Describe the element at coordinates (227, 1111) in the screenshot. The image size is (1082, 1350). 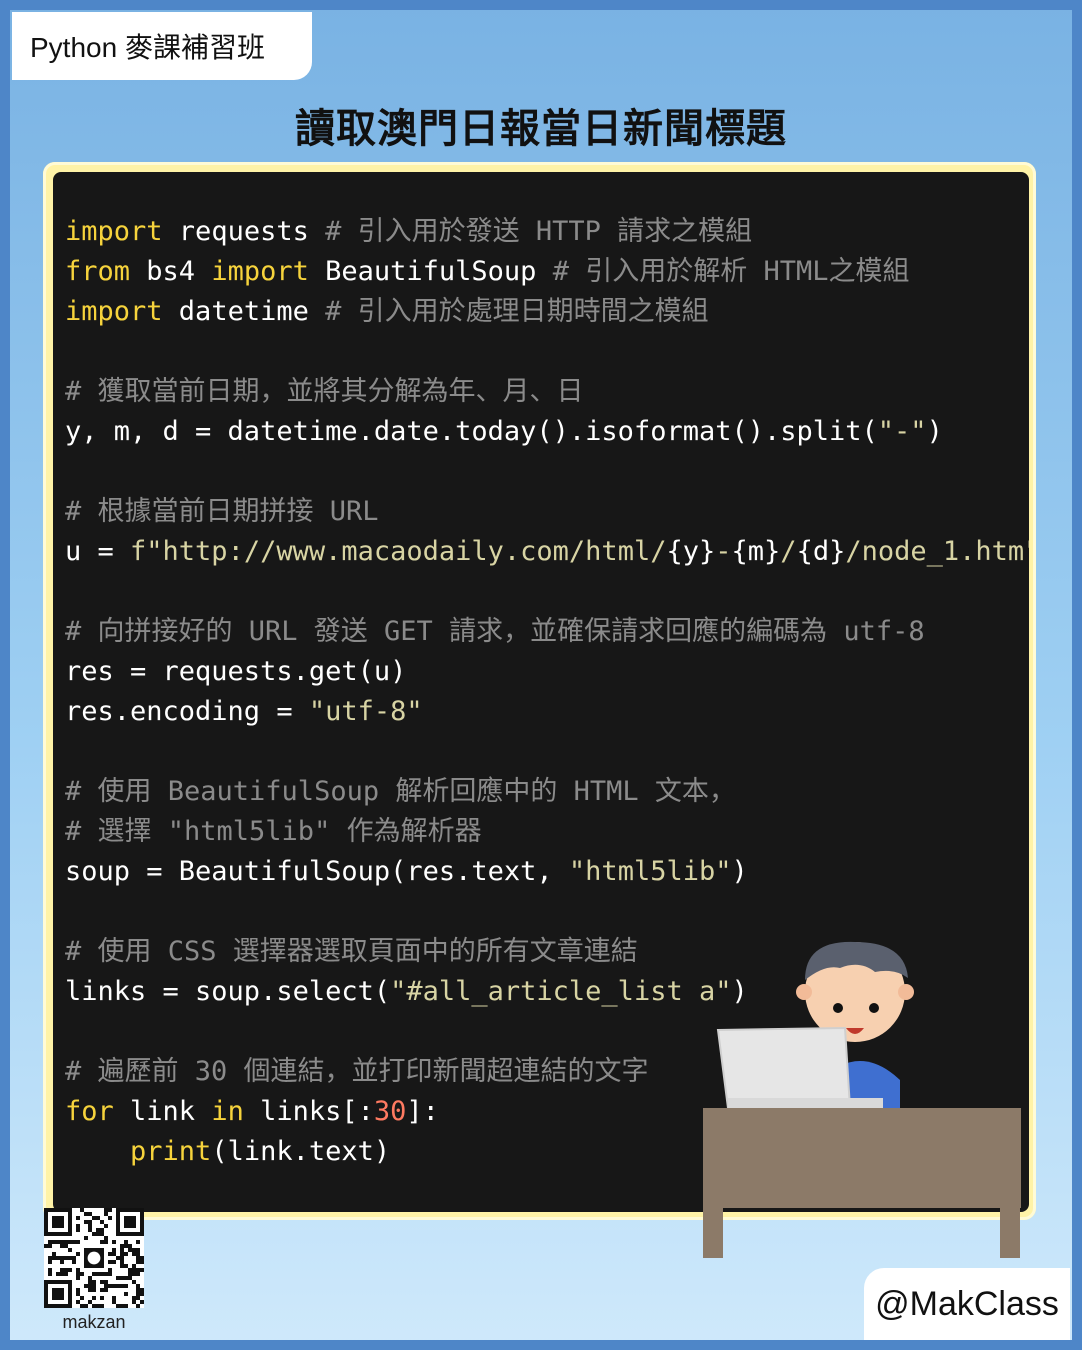
I see `code-token: in` at that location.